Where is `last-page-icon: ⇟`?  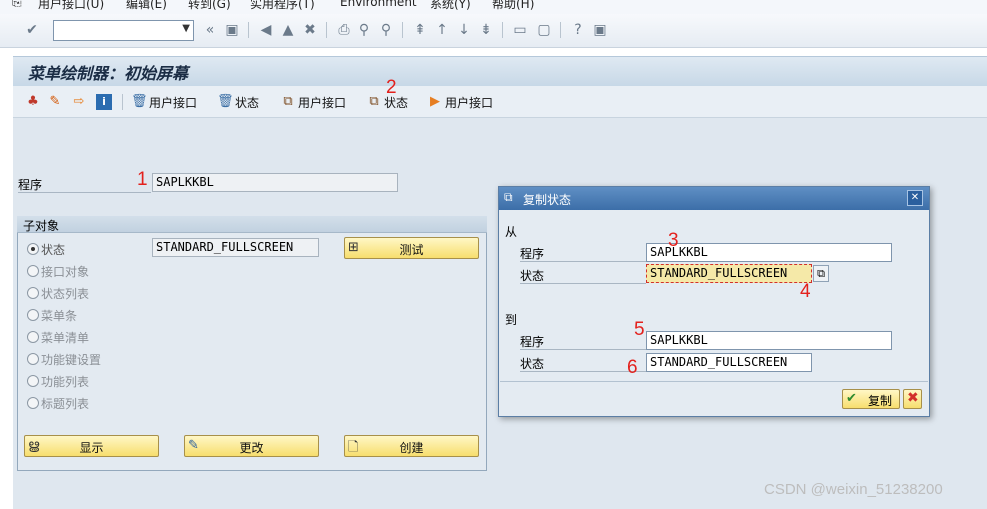
last-page-icon: ⇟ is located at coordinates (486, 30).